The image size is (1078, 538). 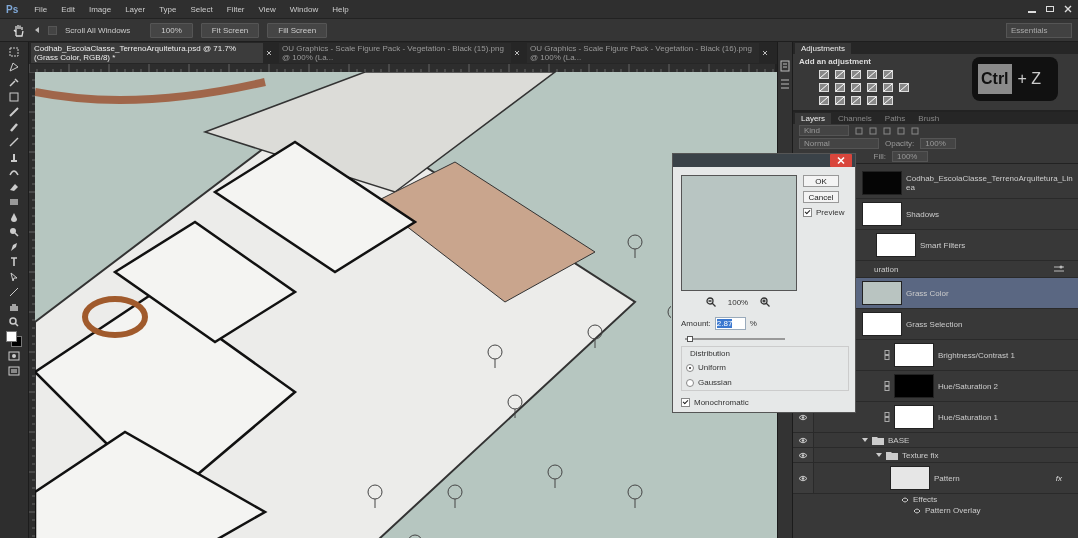 What do you see at coordinates (824, 130) in the screenshot?
I see `filter-kind-dropdown: Kind` at bounding box center [824, 130].